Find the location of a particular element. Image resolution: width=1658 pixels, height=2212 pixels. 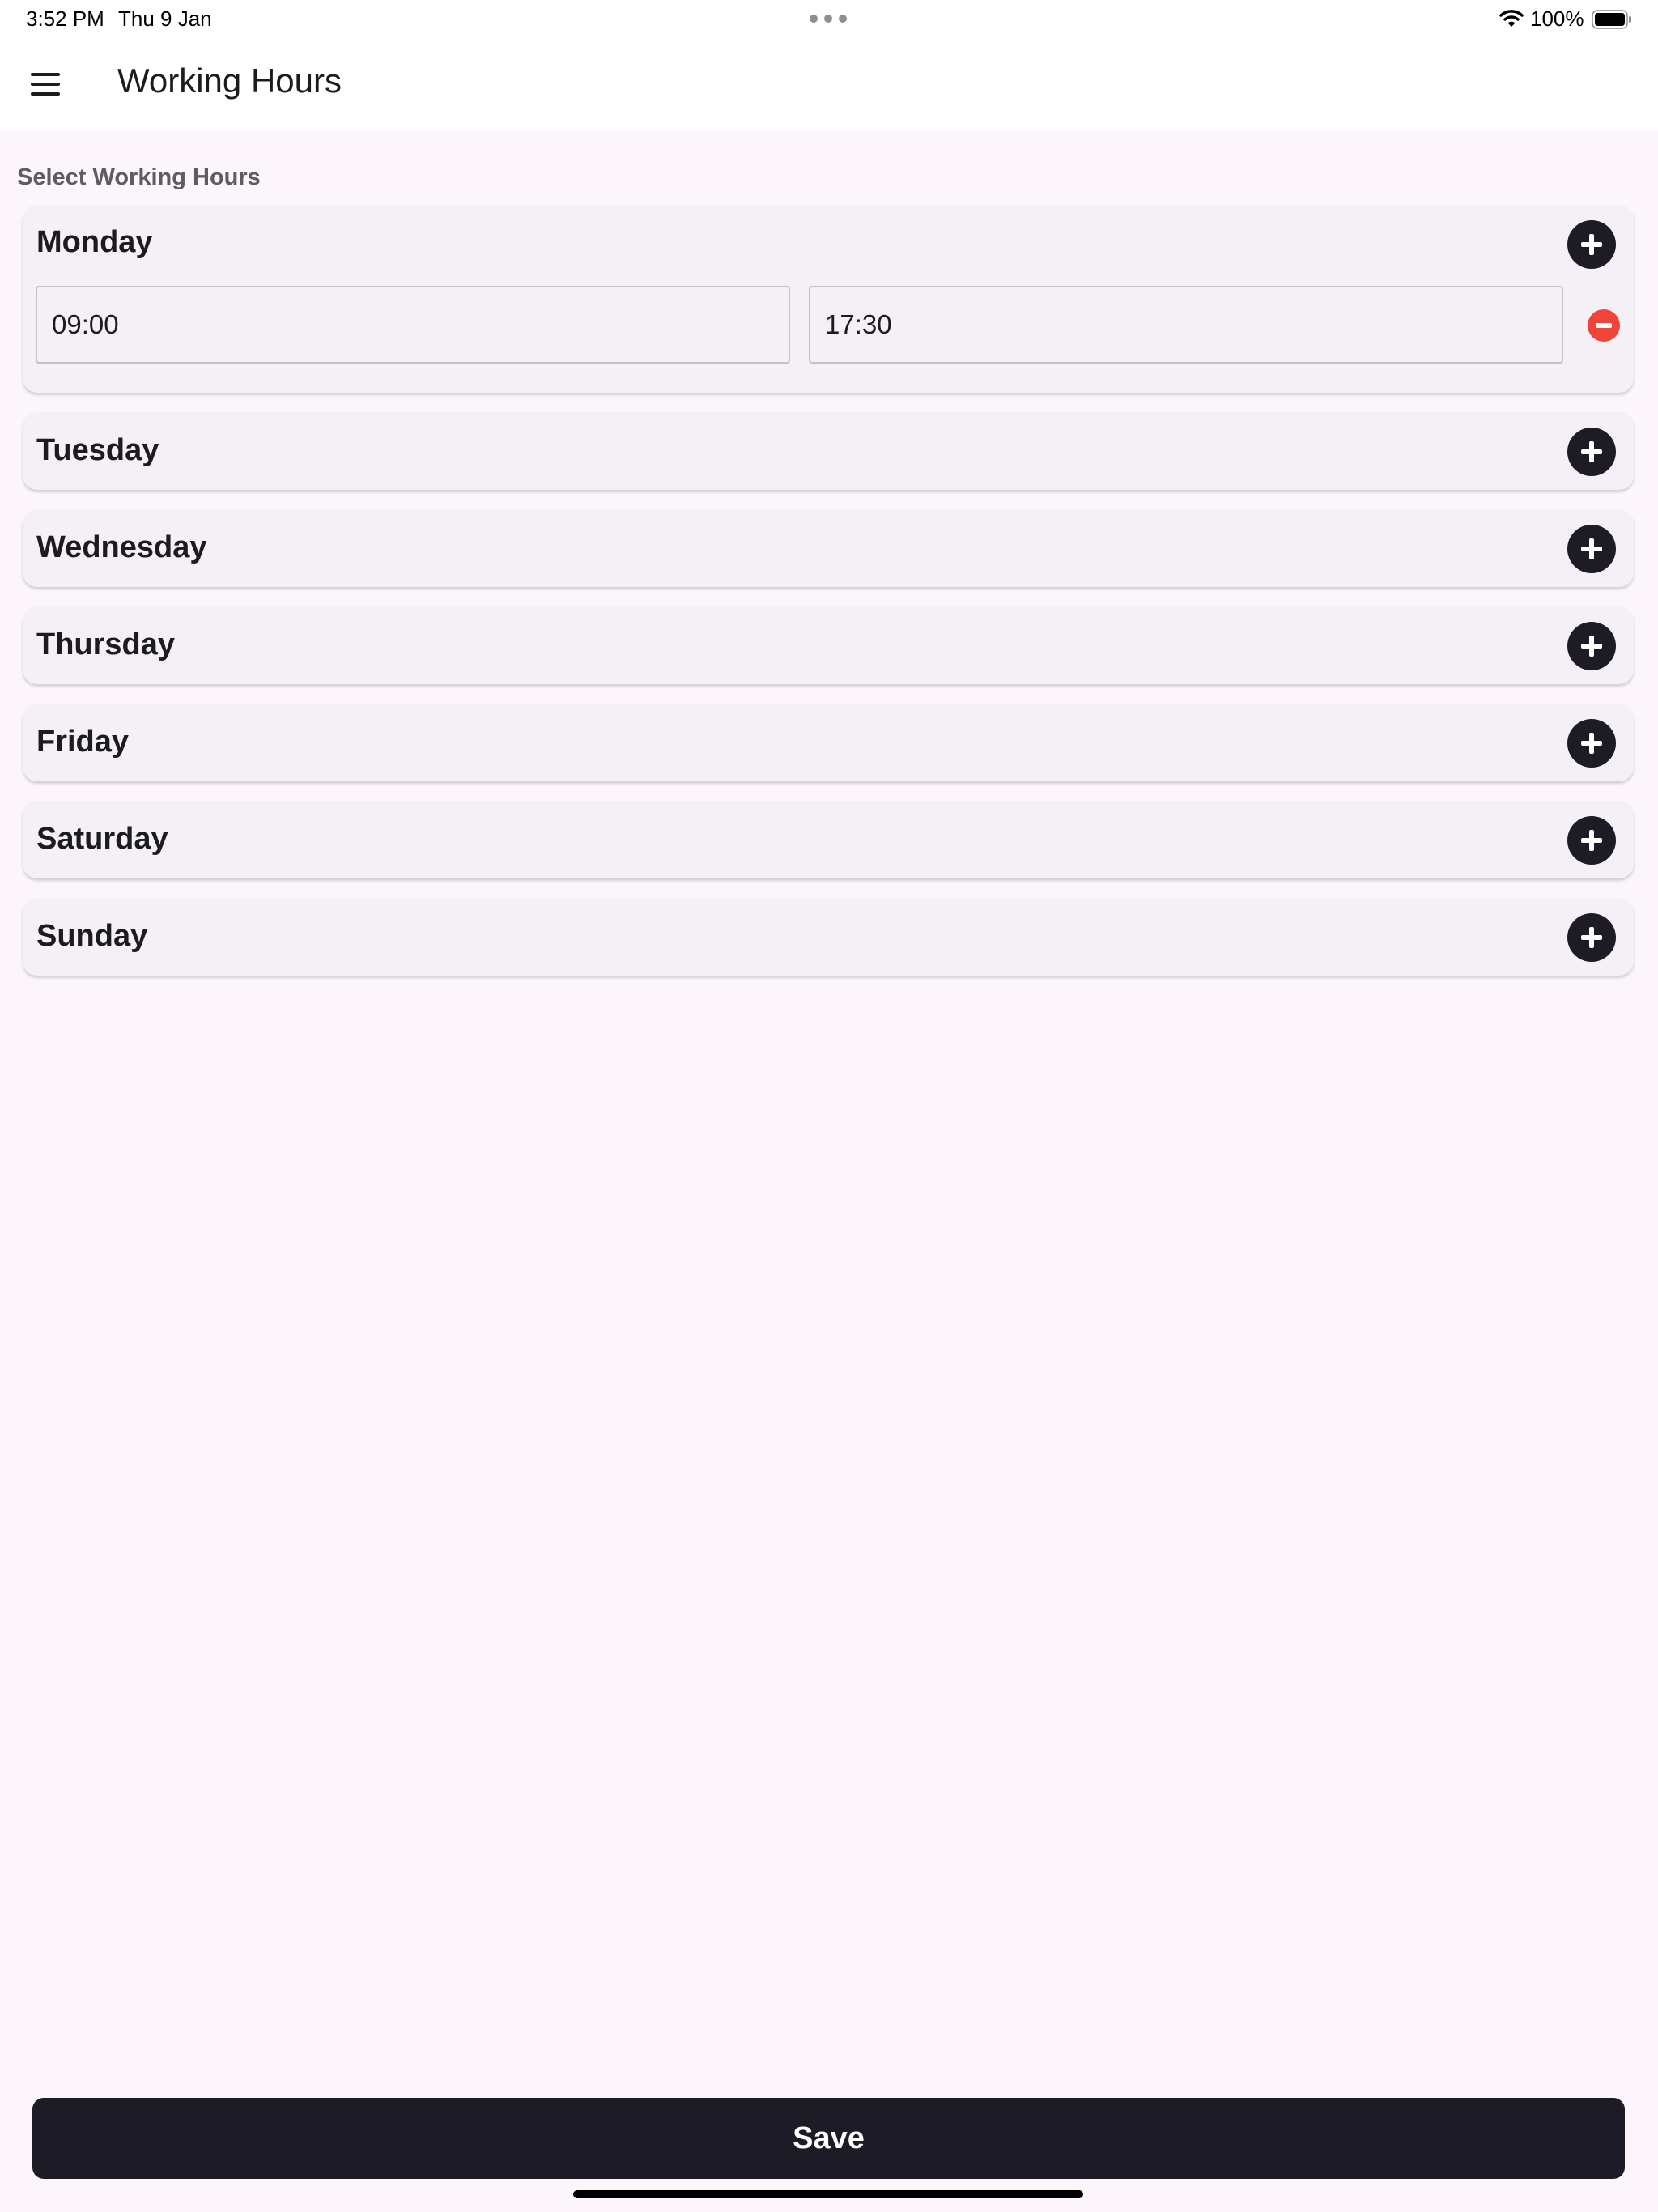

day-name: Tuesday is located at coordinates (97, 450).